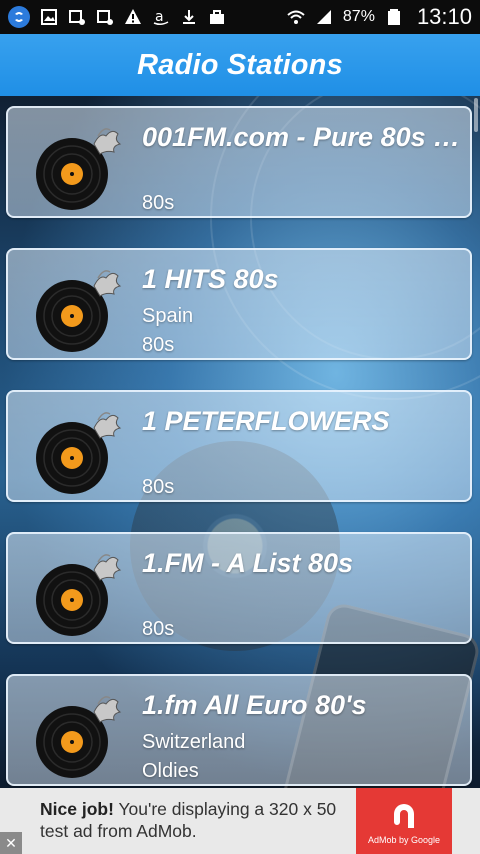 The height and width of the screenshot is (854, 480). Describe the element at coordinates (239, 588) in the screenshot. I see `station-item: 1.FM - A List 80s 80s` at that location.